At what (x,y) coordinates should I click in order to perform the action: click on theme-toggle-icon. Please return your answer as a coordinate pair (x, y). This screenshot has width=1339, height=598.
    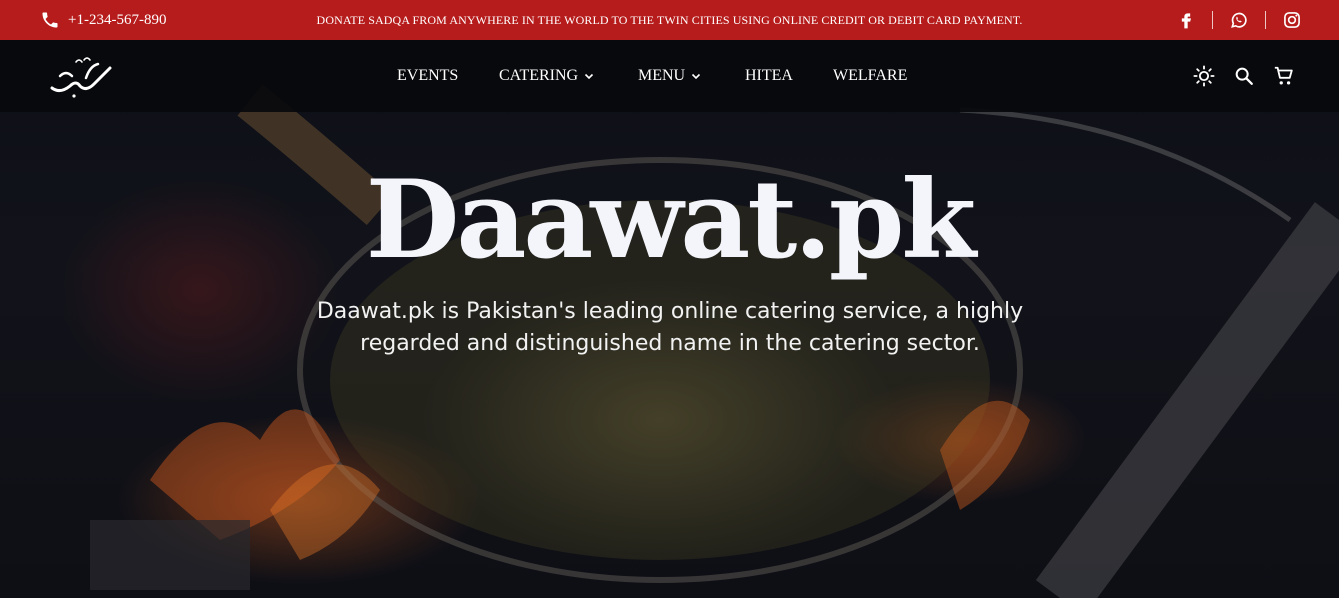
    Looking at the image, I should click on (1204, 76).